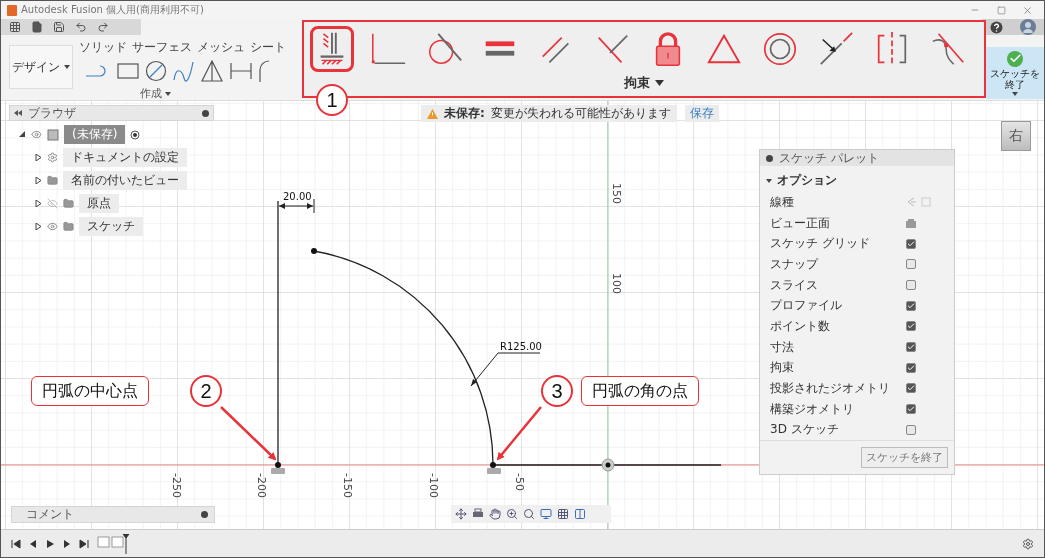 The image size is (1045, 558). What do you see at coordinates (512, 514) in the screenshot?
I see `zoom-icon` at bounding box center [512, 514].